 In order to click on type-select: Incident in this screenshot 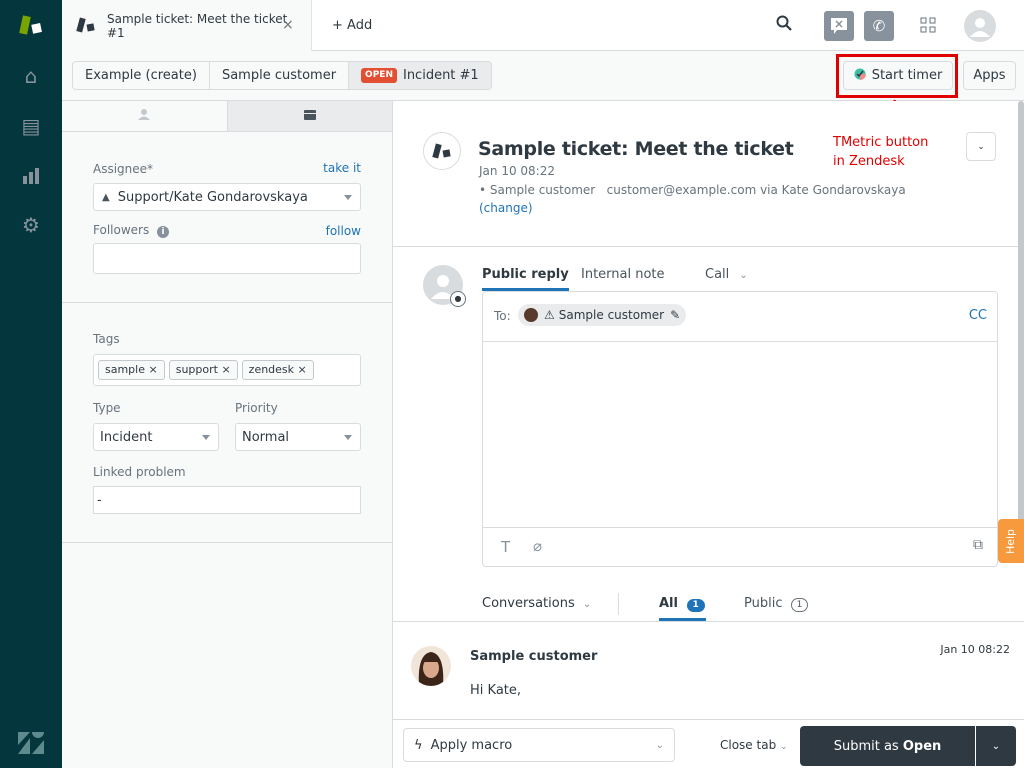, I will do `click(156, 437)`.